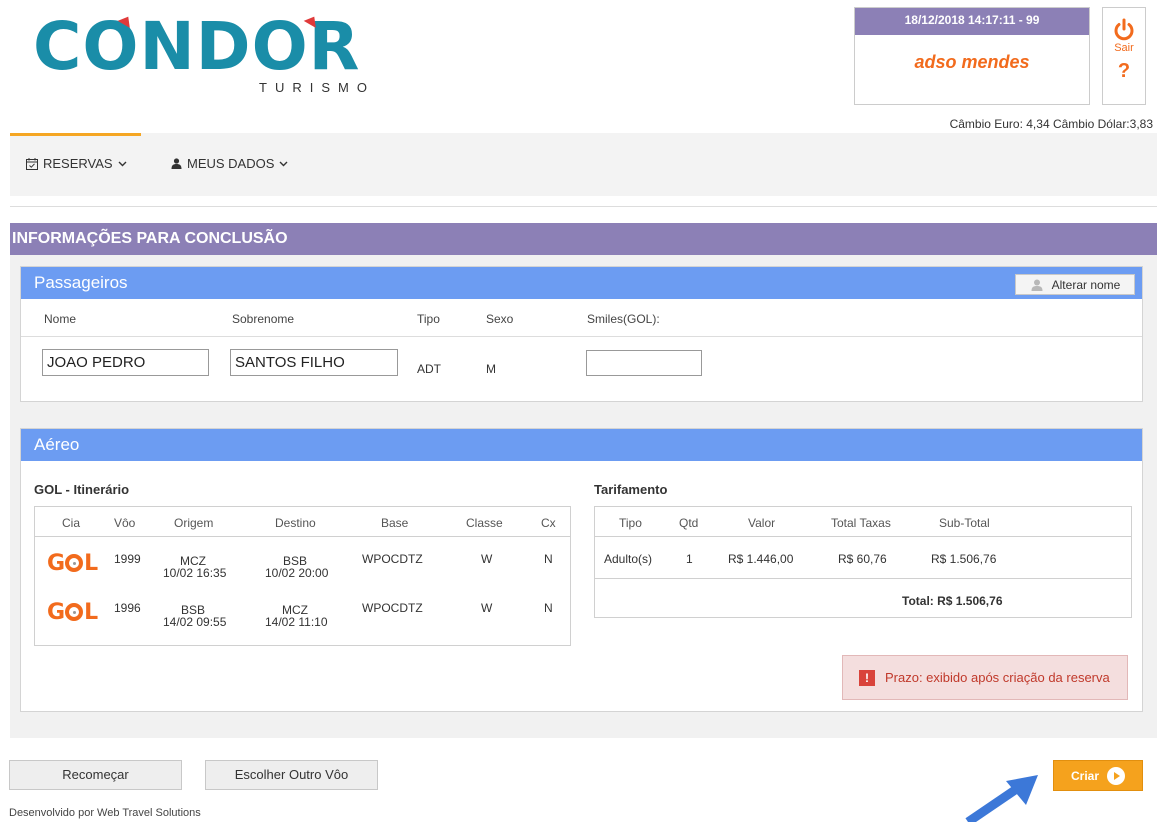 The height and width of the screenshot is (822, 1157). What do you see at coordinates (1084, 775) in the screenshot?
I see `create-button-label: Criar` at bounding box center [1084, 775].